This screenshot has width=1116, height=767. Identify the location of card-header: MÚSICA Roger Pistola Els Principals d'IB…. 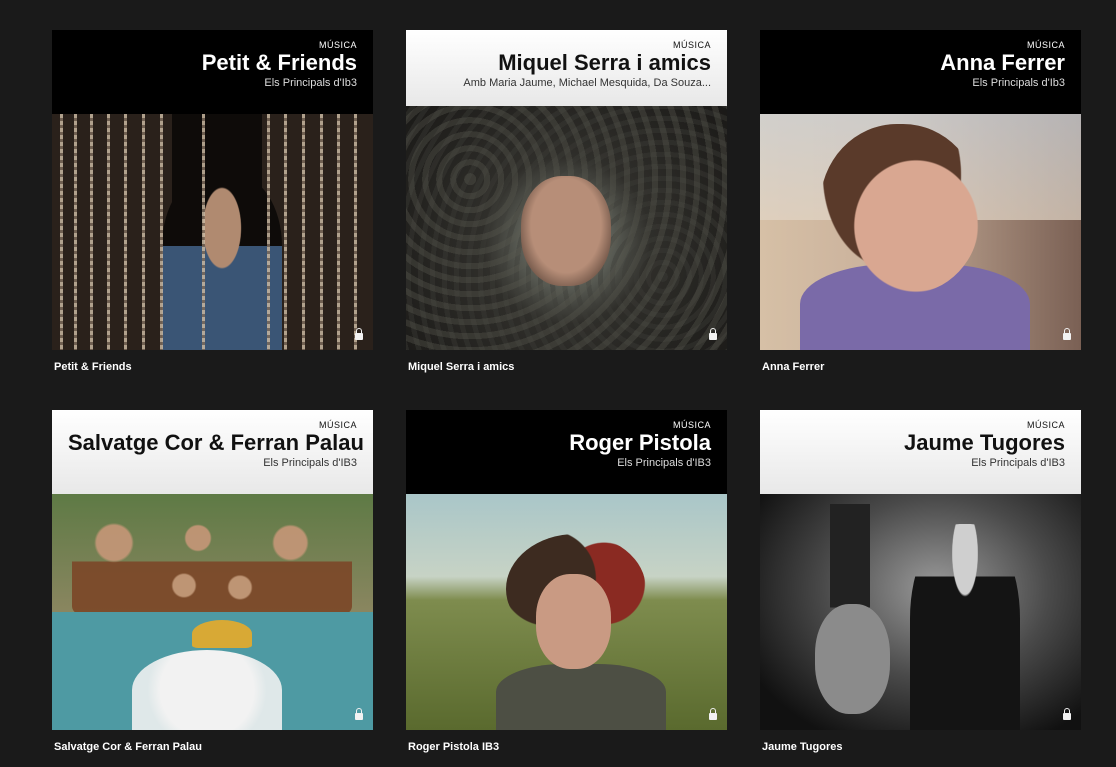
(566, 452).